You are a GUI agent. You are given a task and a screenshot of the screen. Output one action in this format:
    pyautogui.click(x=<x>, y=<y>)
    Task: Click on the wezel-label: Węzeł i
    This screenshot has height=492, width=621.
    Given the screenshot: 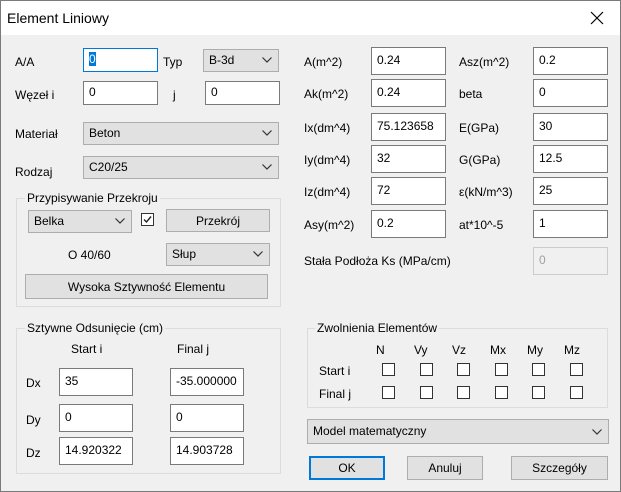 What is the action you would take?
    pyautogui.click(x=35, y=95)
    